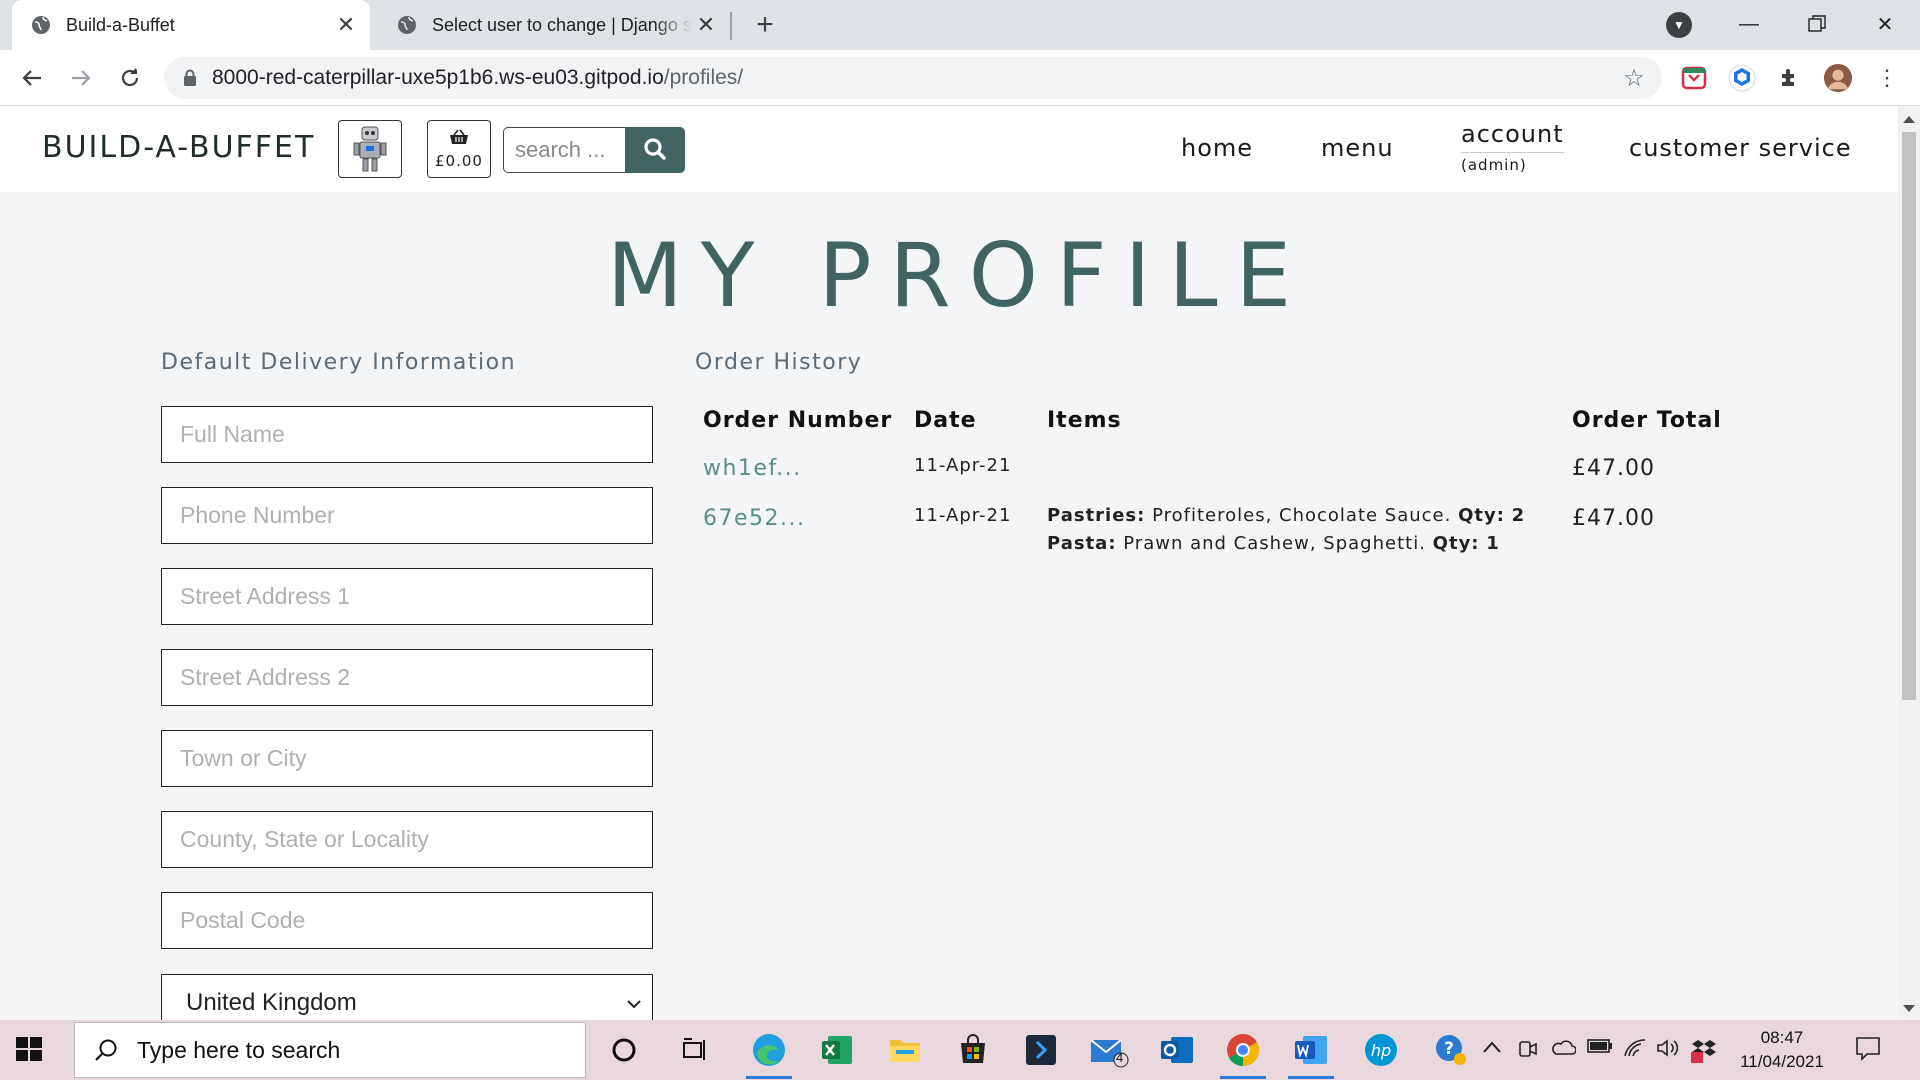  I want to click on reload-button, so click(130, 78).